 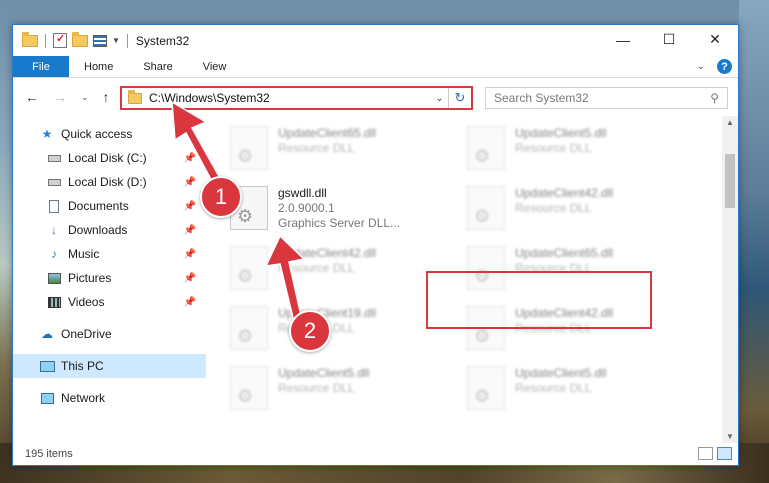 I want to click on tab-home: Home, so click(x=98, y=66).